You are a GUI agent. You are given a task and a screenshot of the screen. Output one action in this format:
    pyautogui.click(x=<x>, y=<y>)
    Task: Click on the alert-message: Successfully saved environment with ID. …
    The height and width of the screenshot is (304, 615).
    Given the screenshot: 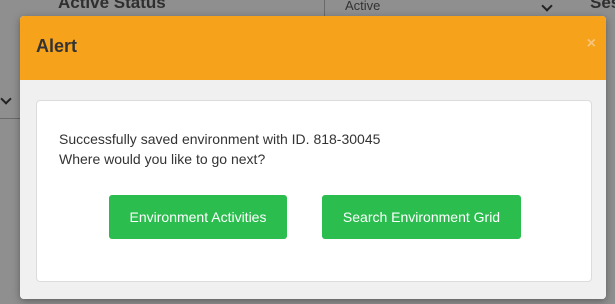 What is the action you would take?
    pyautogui.click(x=219, y=149)
    